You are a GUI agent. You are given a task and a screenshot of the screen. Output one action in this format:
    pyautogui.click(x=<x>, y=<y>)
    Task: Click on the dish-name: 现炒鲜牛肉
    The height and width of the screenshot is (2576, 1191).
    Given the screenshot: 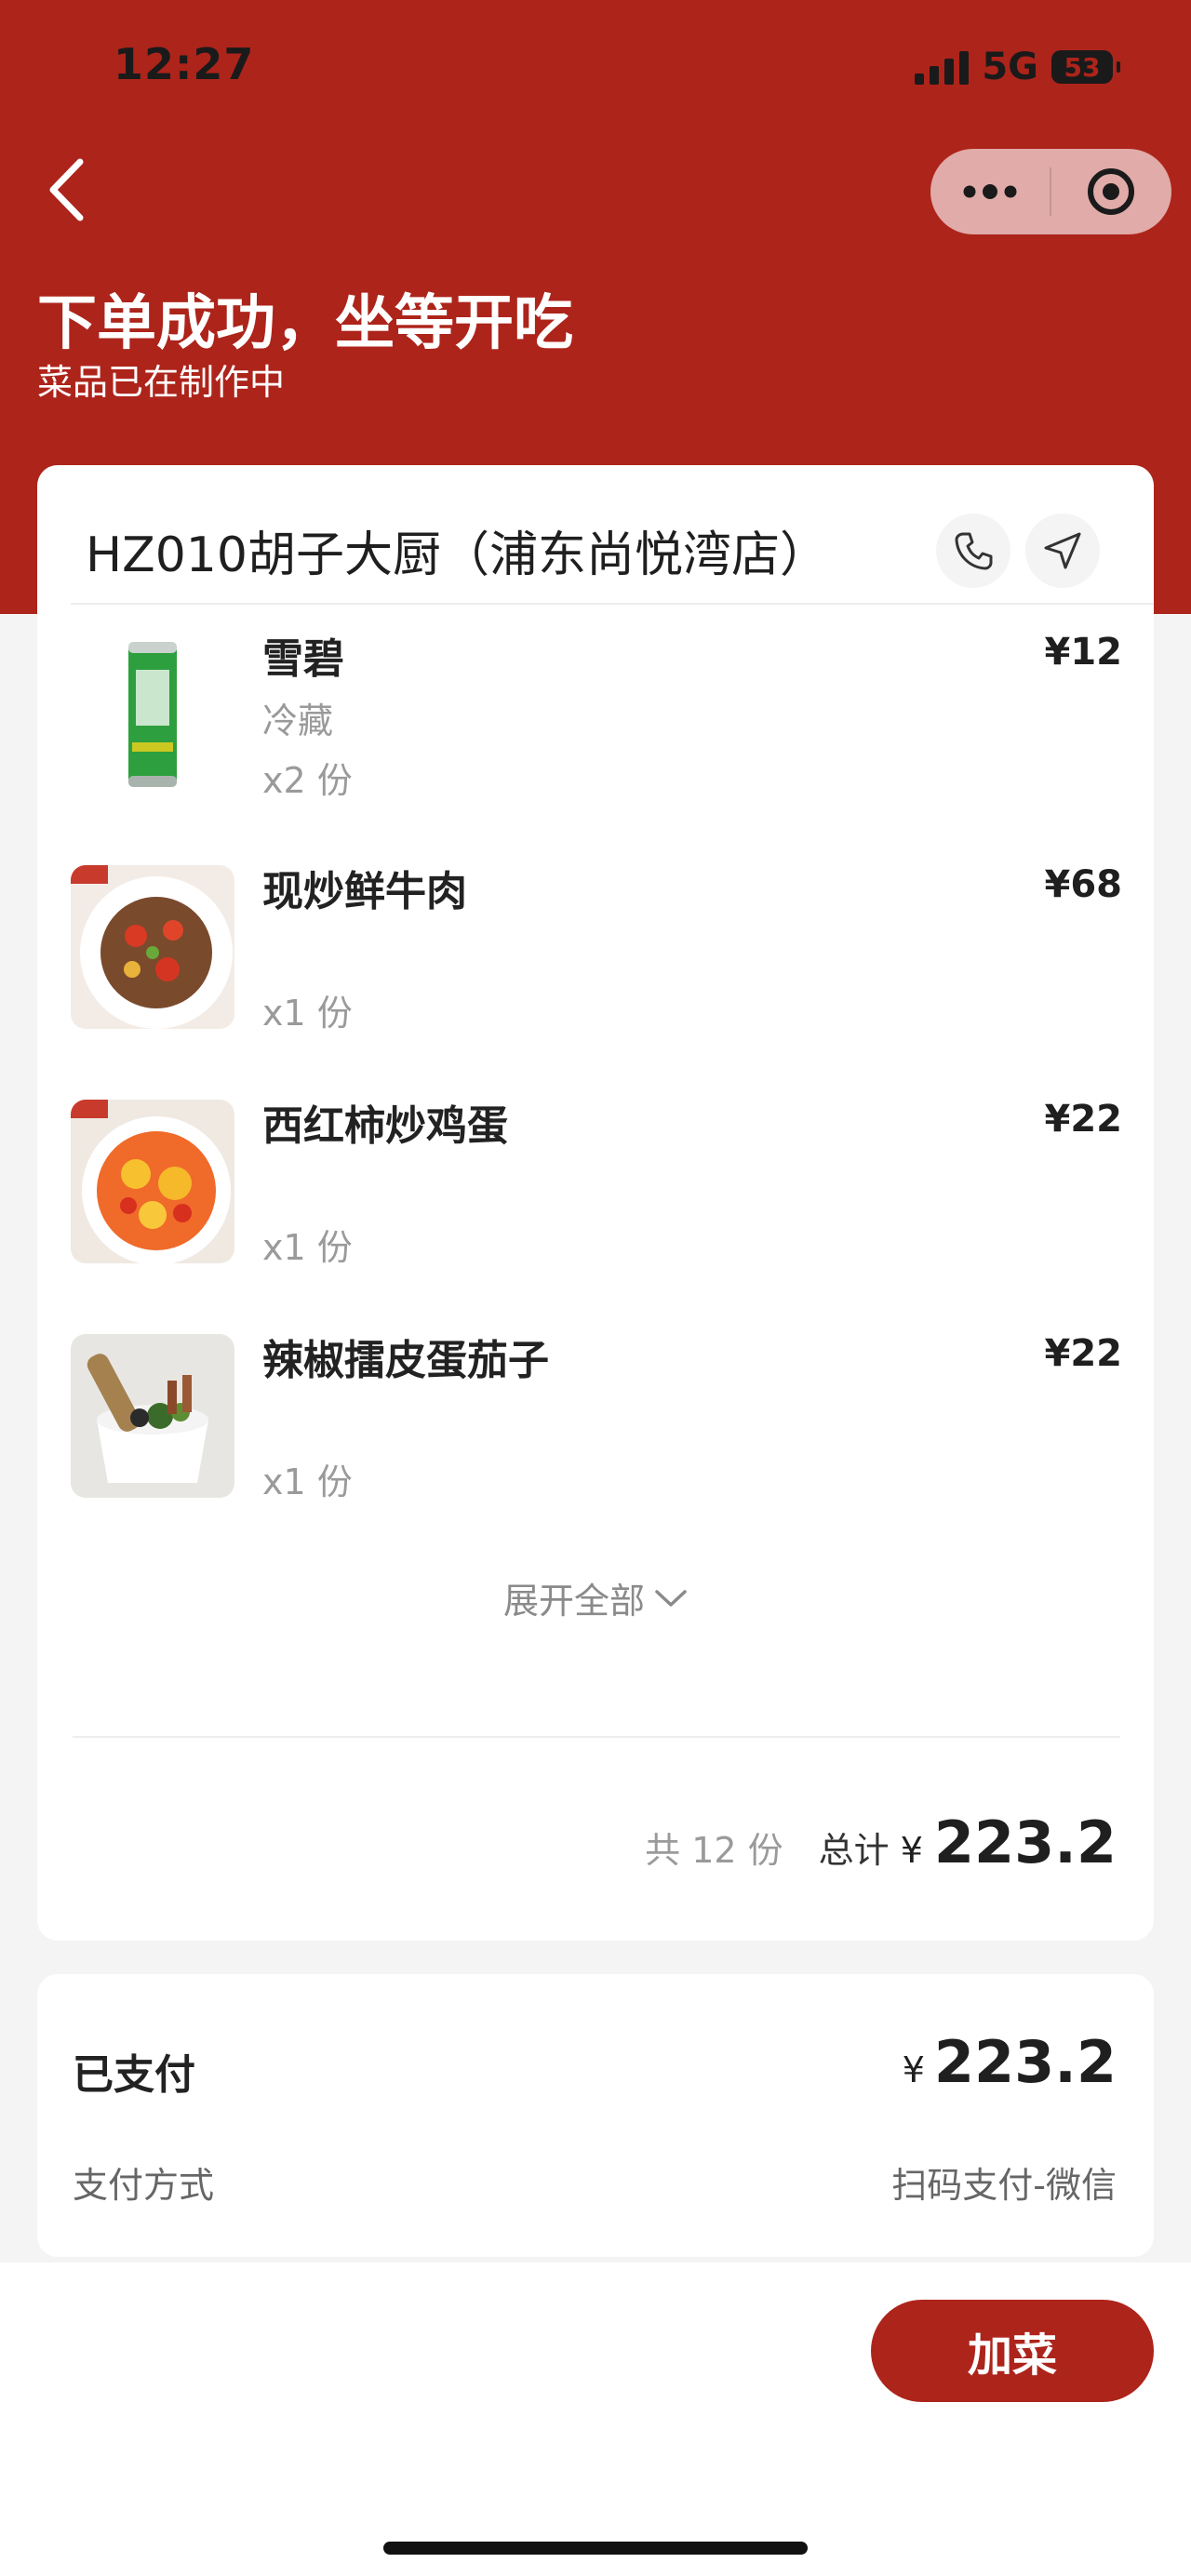 What is the action you would take?
    pyautogui.click(x=364, y=891)
    